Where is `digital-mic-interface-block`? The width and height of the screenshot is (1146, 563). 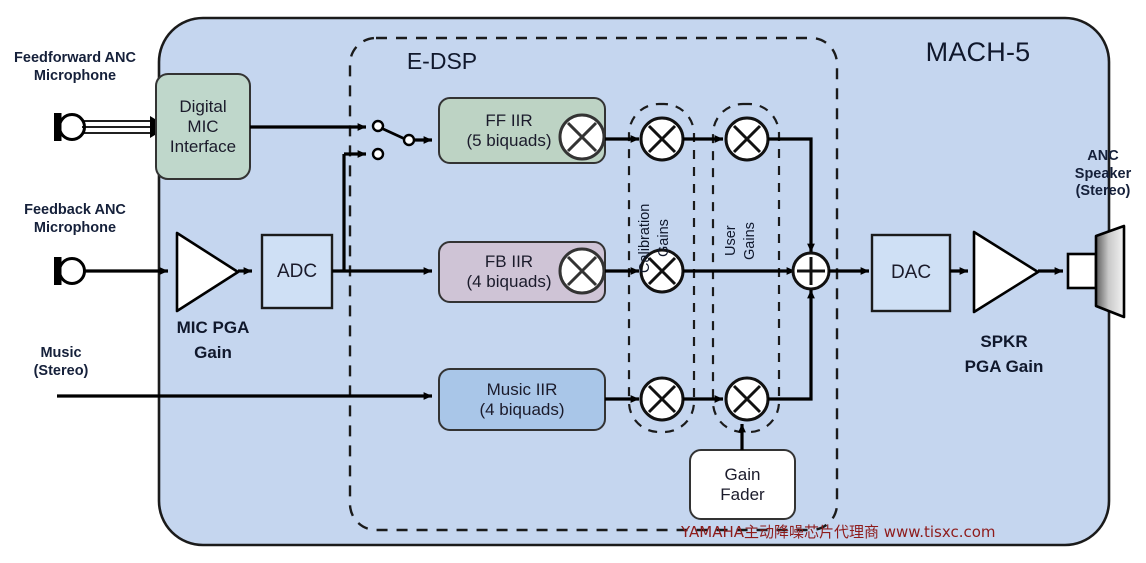
digital-mic-interface-block is located at coordinates (203, 126).